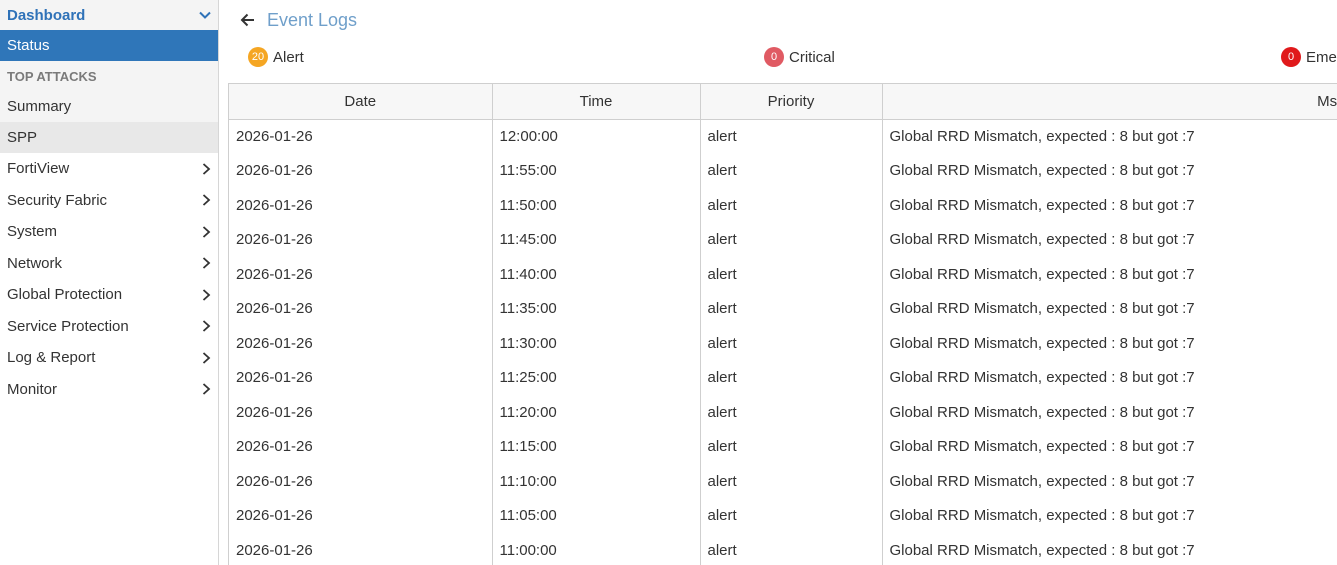  I want to click on dashboard-label: Dashboard, so click(46, 15).